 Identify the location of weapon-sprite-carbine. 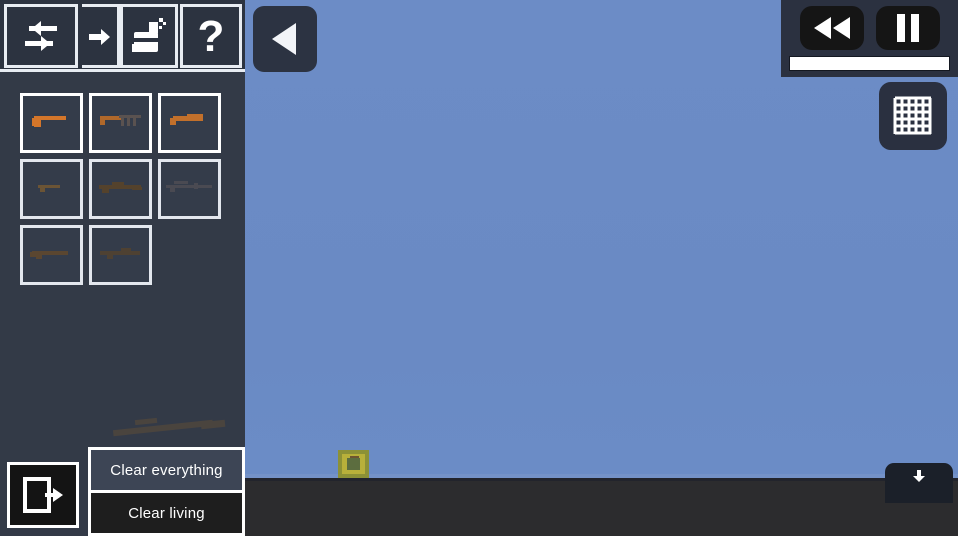
(52, 189).